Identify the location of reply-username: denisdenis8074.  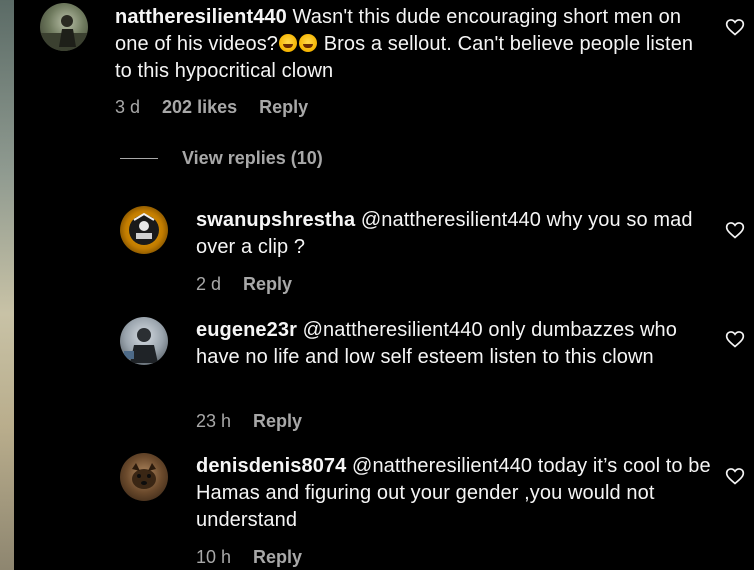
(271, 466).